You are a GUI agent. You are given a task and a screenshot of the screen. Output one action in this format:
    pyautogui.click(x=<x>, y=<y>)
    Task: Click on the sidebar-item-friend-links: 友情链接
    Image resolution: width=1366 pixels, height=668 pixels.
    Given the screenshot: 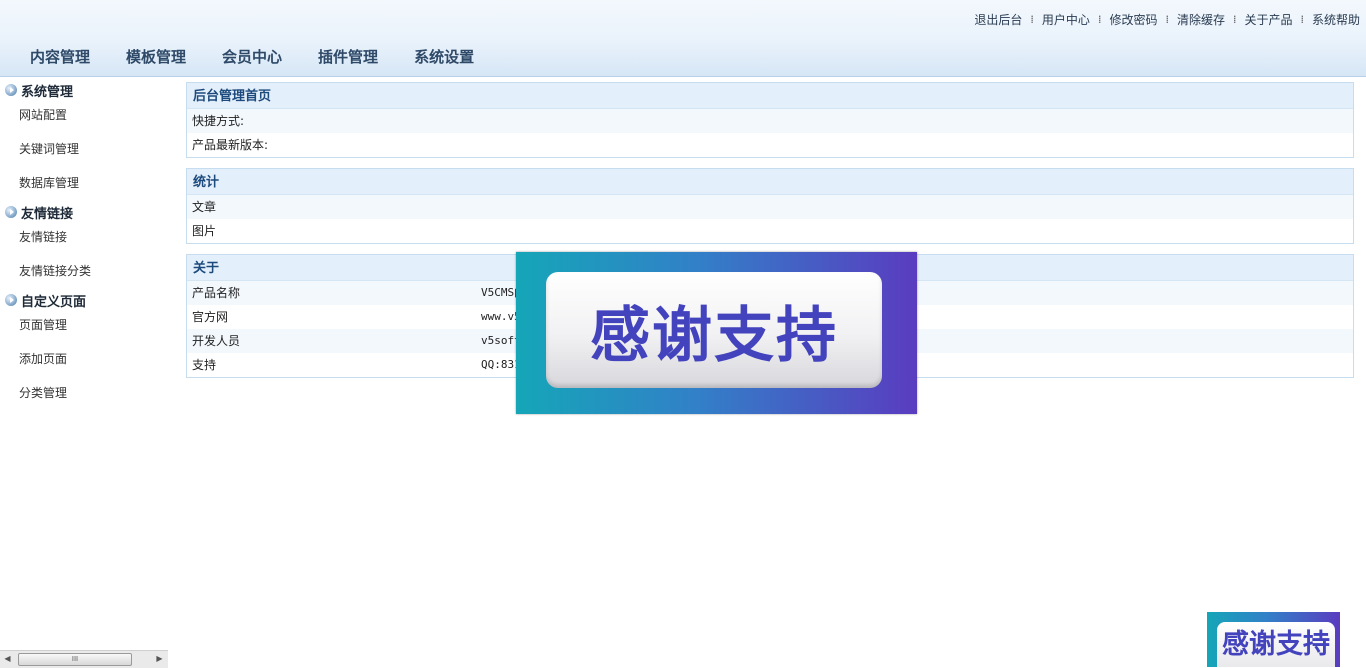 What is the action you would take?
    pyautogui.click(x=84, y=242)
    